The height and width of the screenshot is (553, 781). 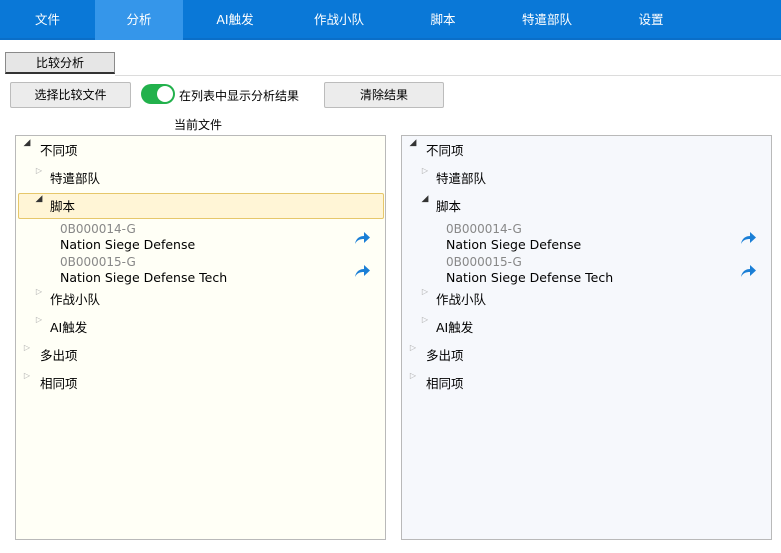 I want to click on tab-file: 文件, so click(x=47, y=20).